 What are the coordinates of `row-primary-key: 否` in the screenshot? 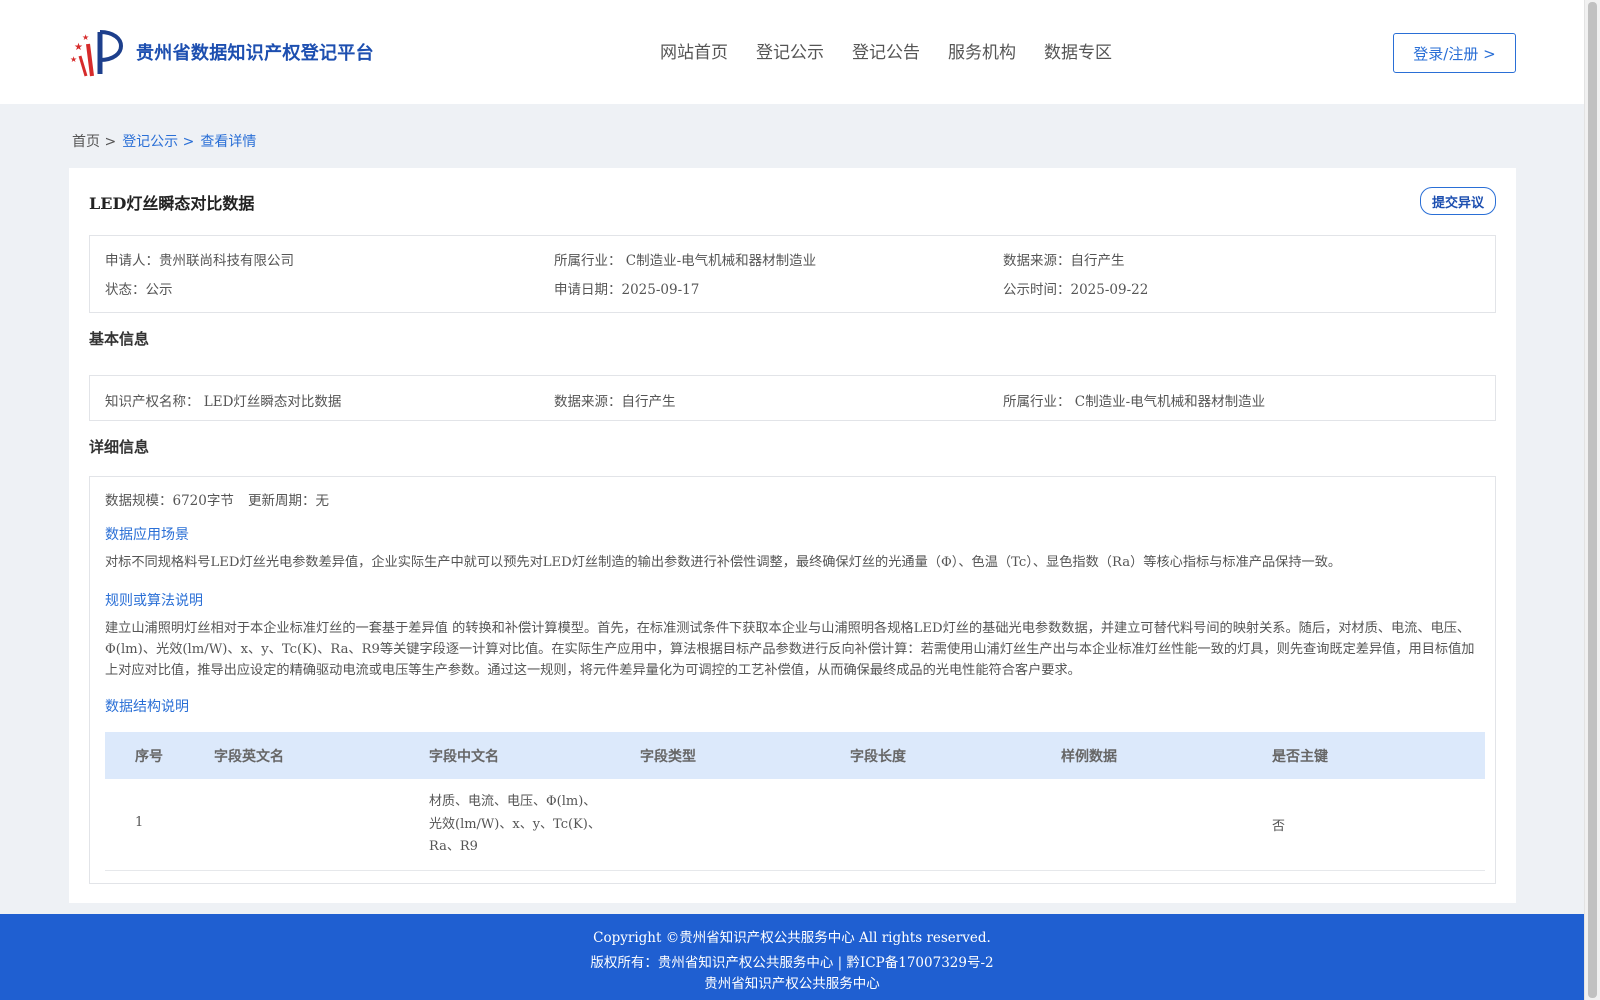 It's located at (1279, 826).